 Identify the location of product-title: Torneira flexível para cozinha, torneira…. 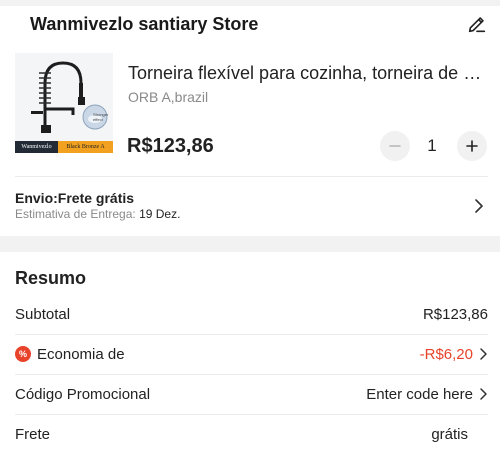
(308, 73).